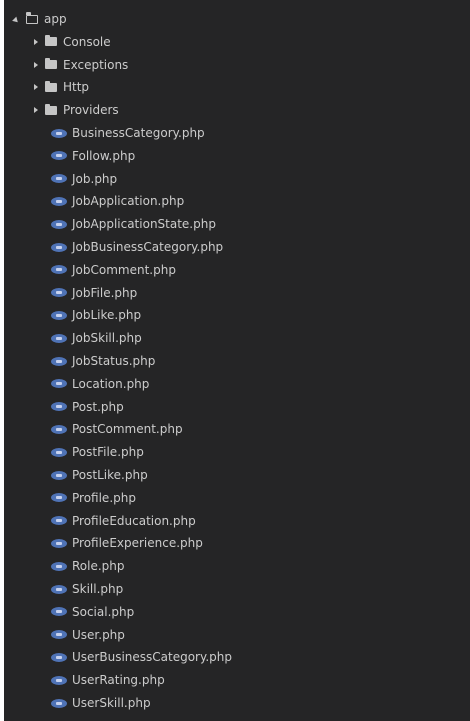 Image resolution: width=470 pixels, height=721 pixels. I want to click on tree-item-label: JobStatus.php, so click(114, 361).